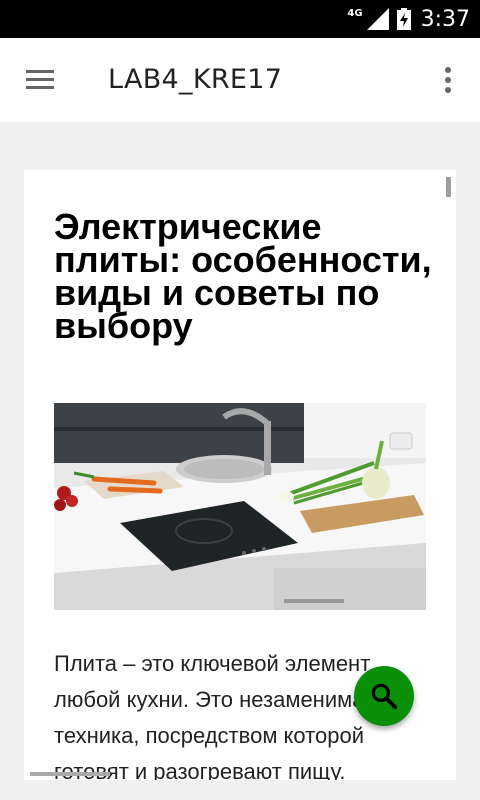 The width and height of the screenshot is (480, 800). What do you see at coordinates (42, 80) in the screenshot?
I see `menu-icon` at bounding box center [42, 80].